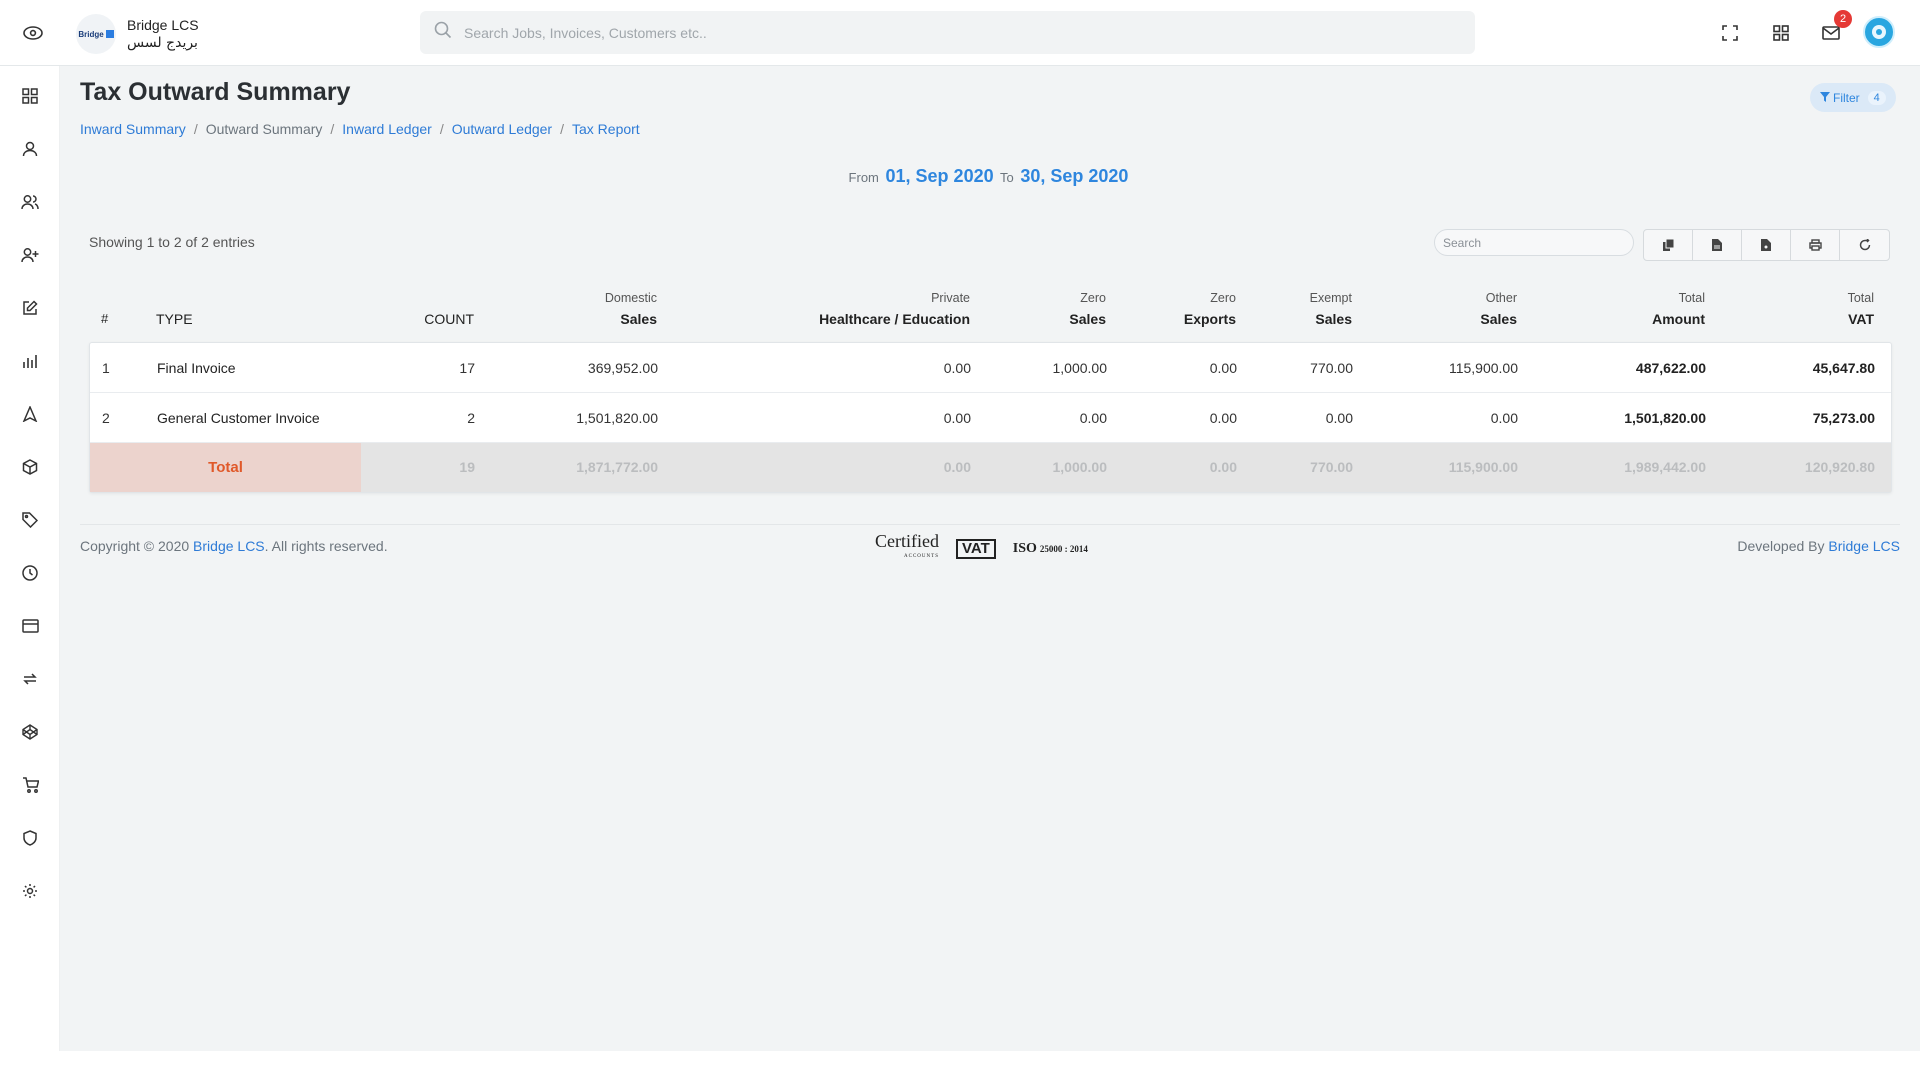  Describe the element at coordinates (1730, 33) in the screenshot. I see `fullscreen-icon` at that location.